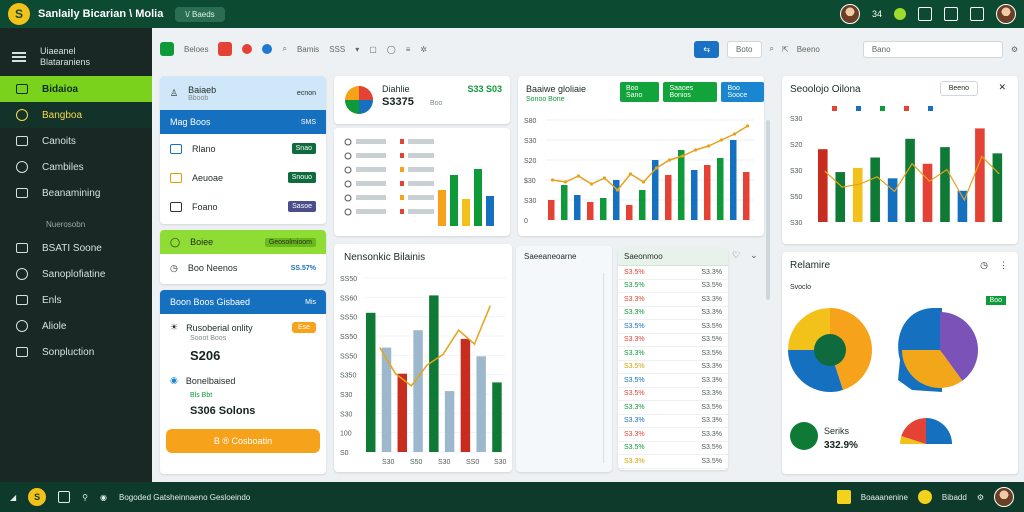  Describe the element at coordinates (37, 497) in the screenshot. I see `app-badge-icon: S` at that location.